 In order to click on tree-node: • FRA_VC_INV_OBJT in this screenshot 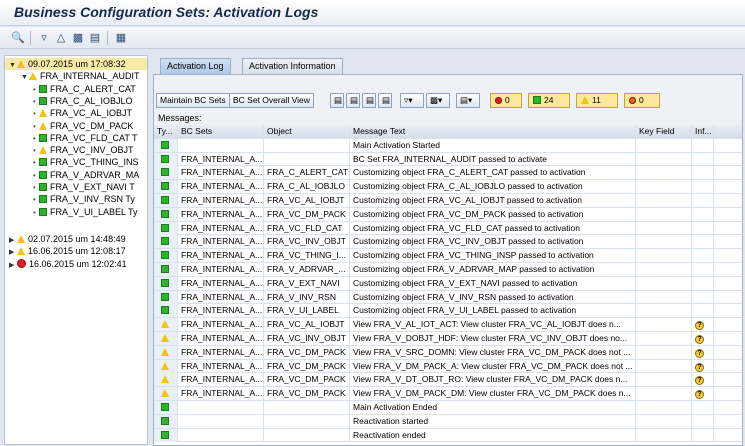, I will do `click(76, 150)`.